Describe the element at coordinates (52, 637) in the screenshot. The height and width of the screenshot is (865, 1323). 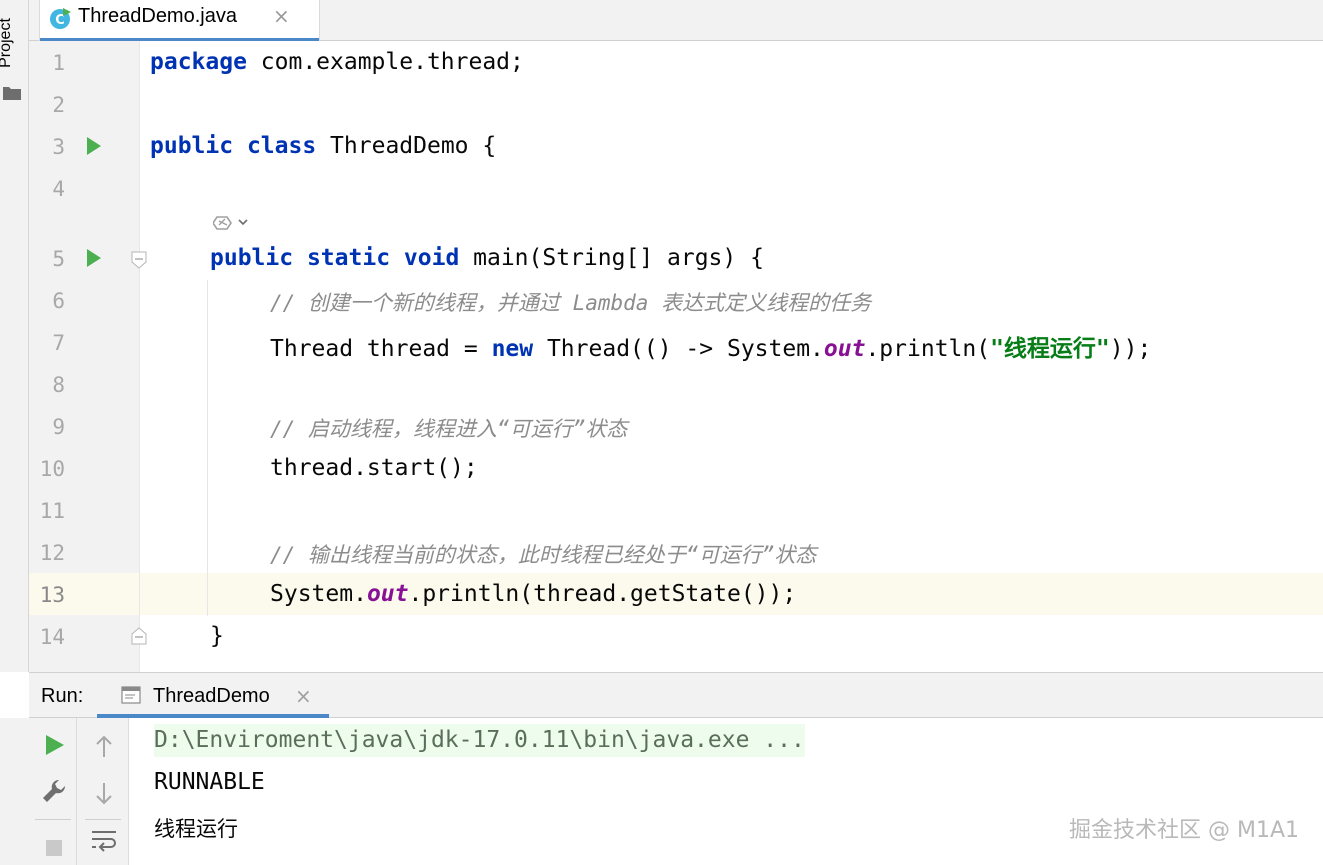
I see `line-number: 14` at that location.